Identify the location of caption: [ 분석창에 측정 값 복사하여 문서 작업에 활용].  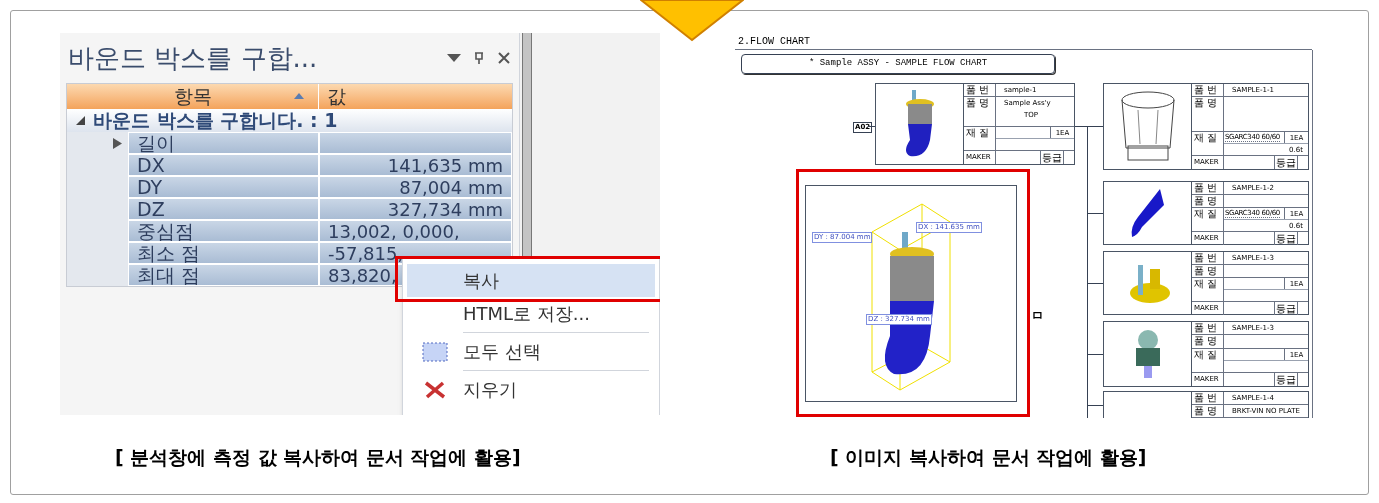
(318, 457).